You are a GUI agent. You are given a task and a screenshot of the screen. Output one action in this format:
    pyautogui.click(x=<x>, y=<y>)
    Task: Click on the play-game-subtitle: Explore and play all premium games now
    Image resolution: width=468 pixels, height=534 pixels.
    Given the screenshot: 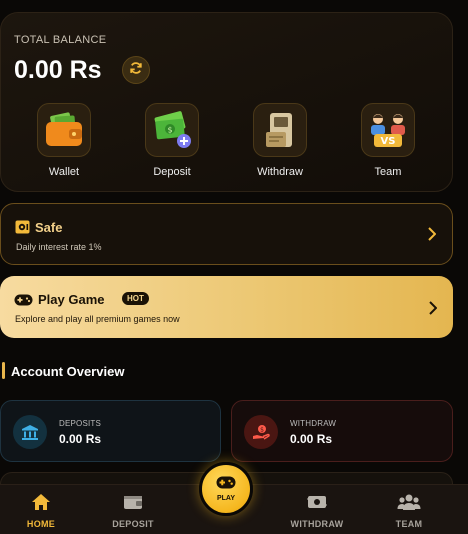 What is the action you would take?
    pyautogui.click(x=97, y=319)
    